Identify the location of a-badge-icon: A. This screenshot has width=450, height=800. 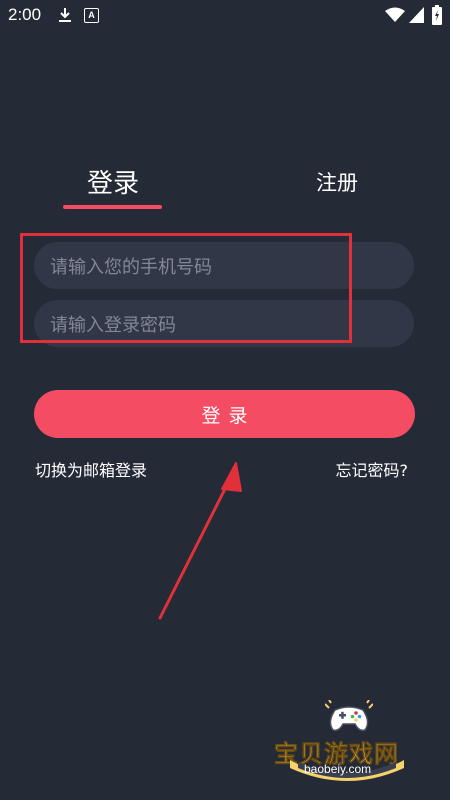
(91, 15).